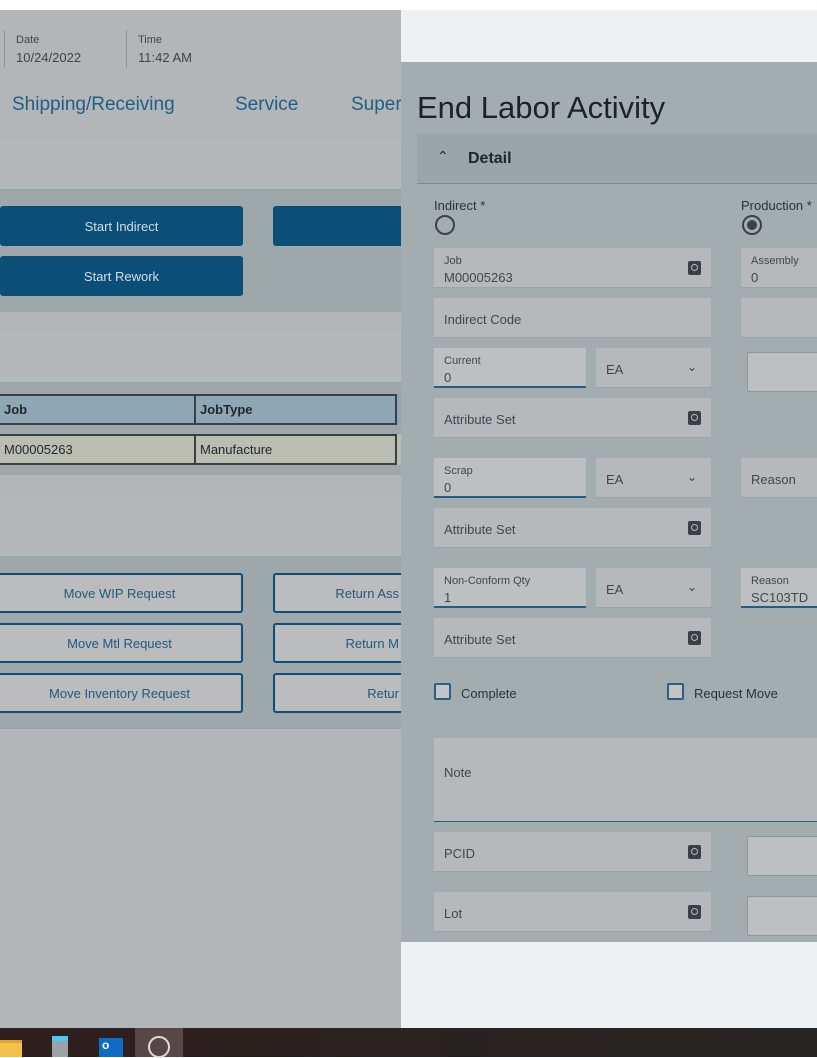 This screenshot has width=817, height=1058. I want to click on indirect-label: Indirect *, so click(460, 205).